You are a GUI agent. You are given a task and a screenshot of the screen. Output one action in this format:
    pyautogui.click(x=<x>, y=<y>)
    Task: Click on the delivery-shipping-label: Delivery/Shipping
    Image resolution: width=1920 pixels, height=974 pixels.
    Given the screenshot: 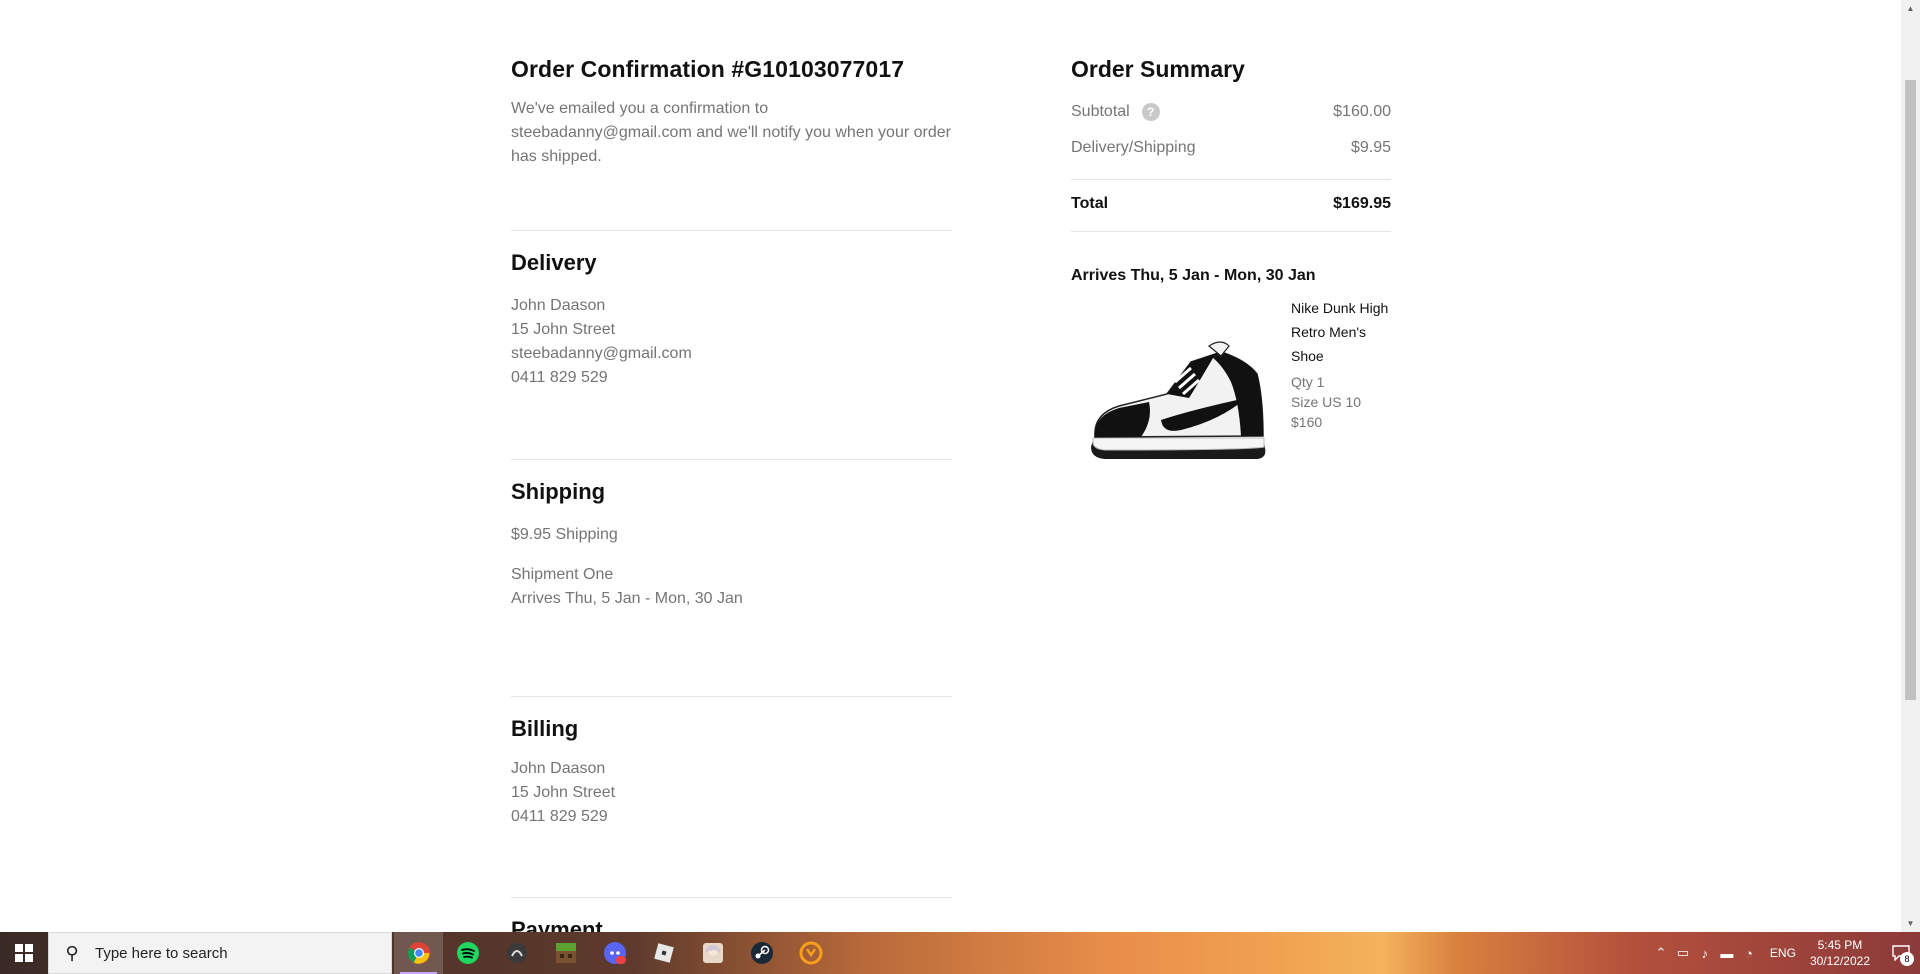 What is the action you would take?
    pyautogui.click(x=1133, y=147)
    